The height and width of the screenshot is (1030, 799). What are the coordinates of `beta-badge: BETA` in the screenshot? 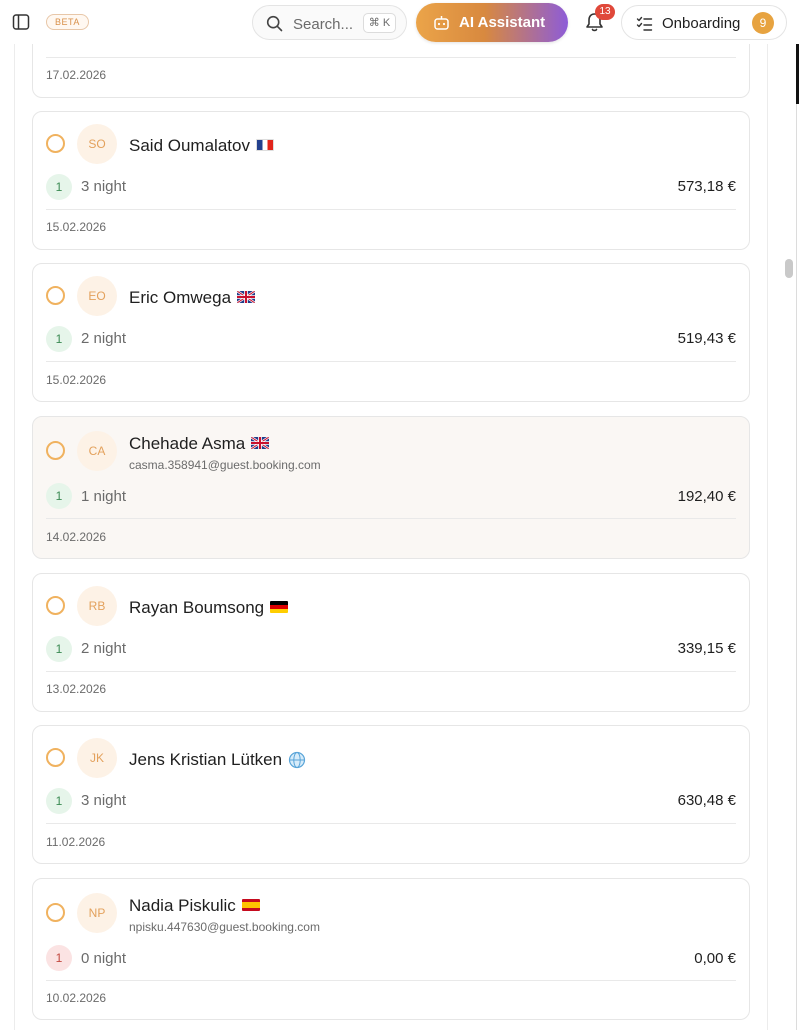 It's located at (67, 22).